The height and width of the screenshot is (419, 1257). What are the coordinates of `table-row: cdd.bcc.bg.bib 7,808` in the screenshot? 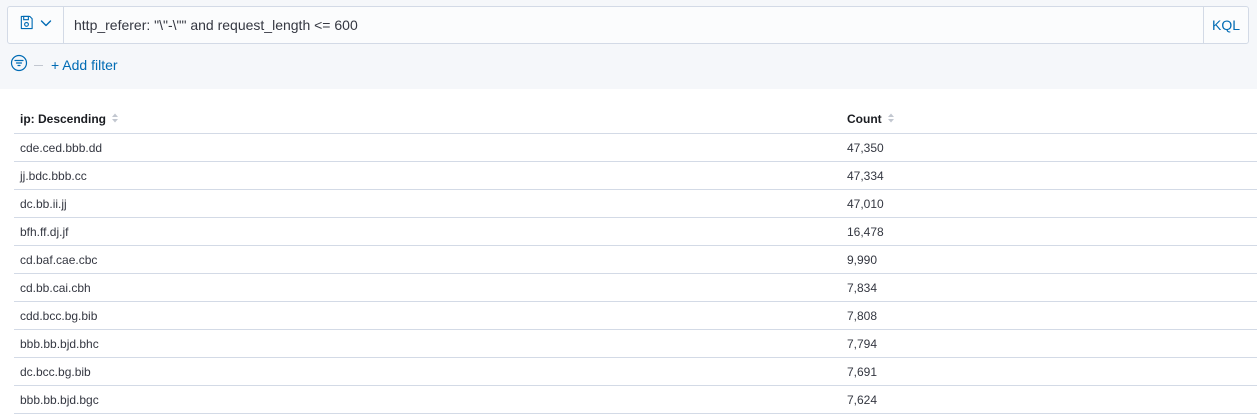 It's located at (635, 315).